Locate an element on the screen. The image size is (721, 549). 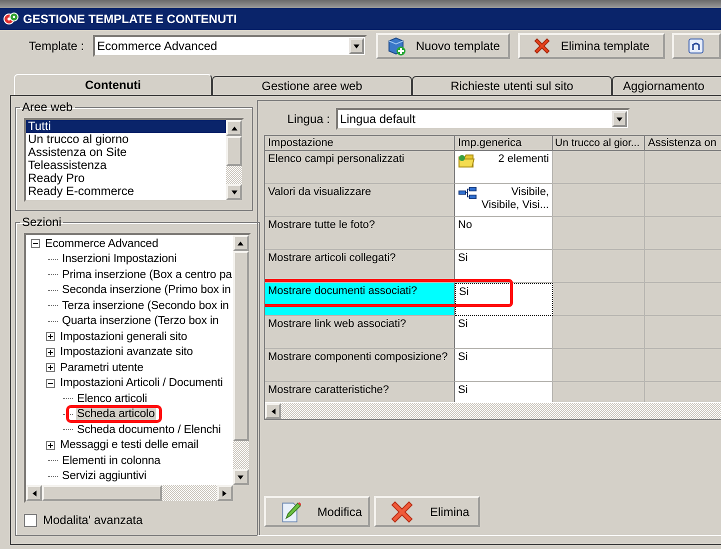
tree-item: Quarta inserzione (Terzo box in is located at coordinates (140, 321).